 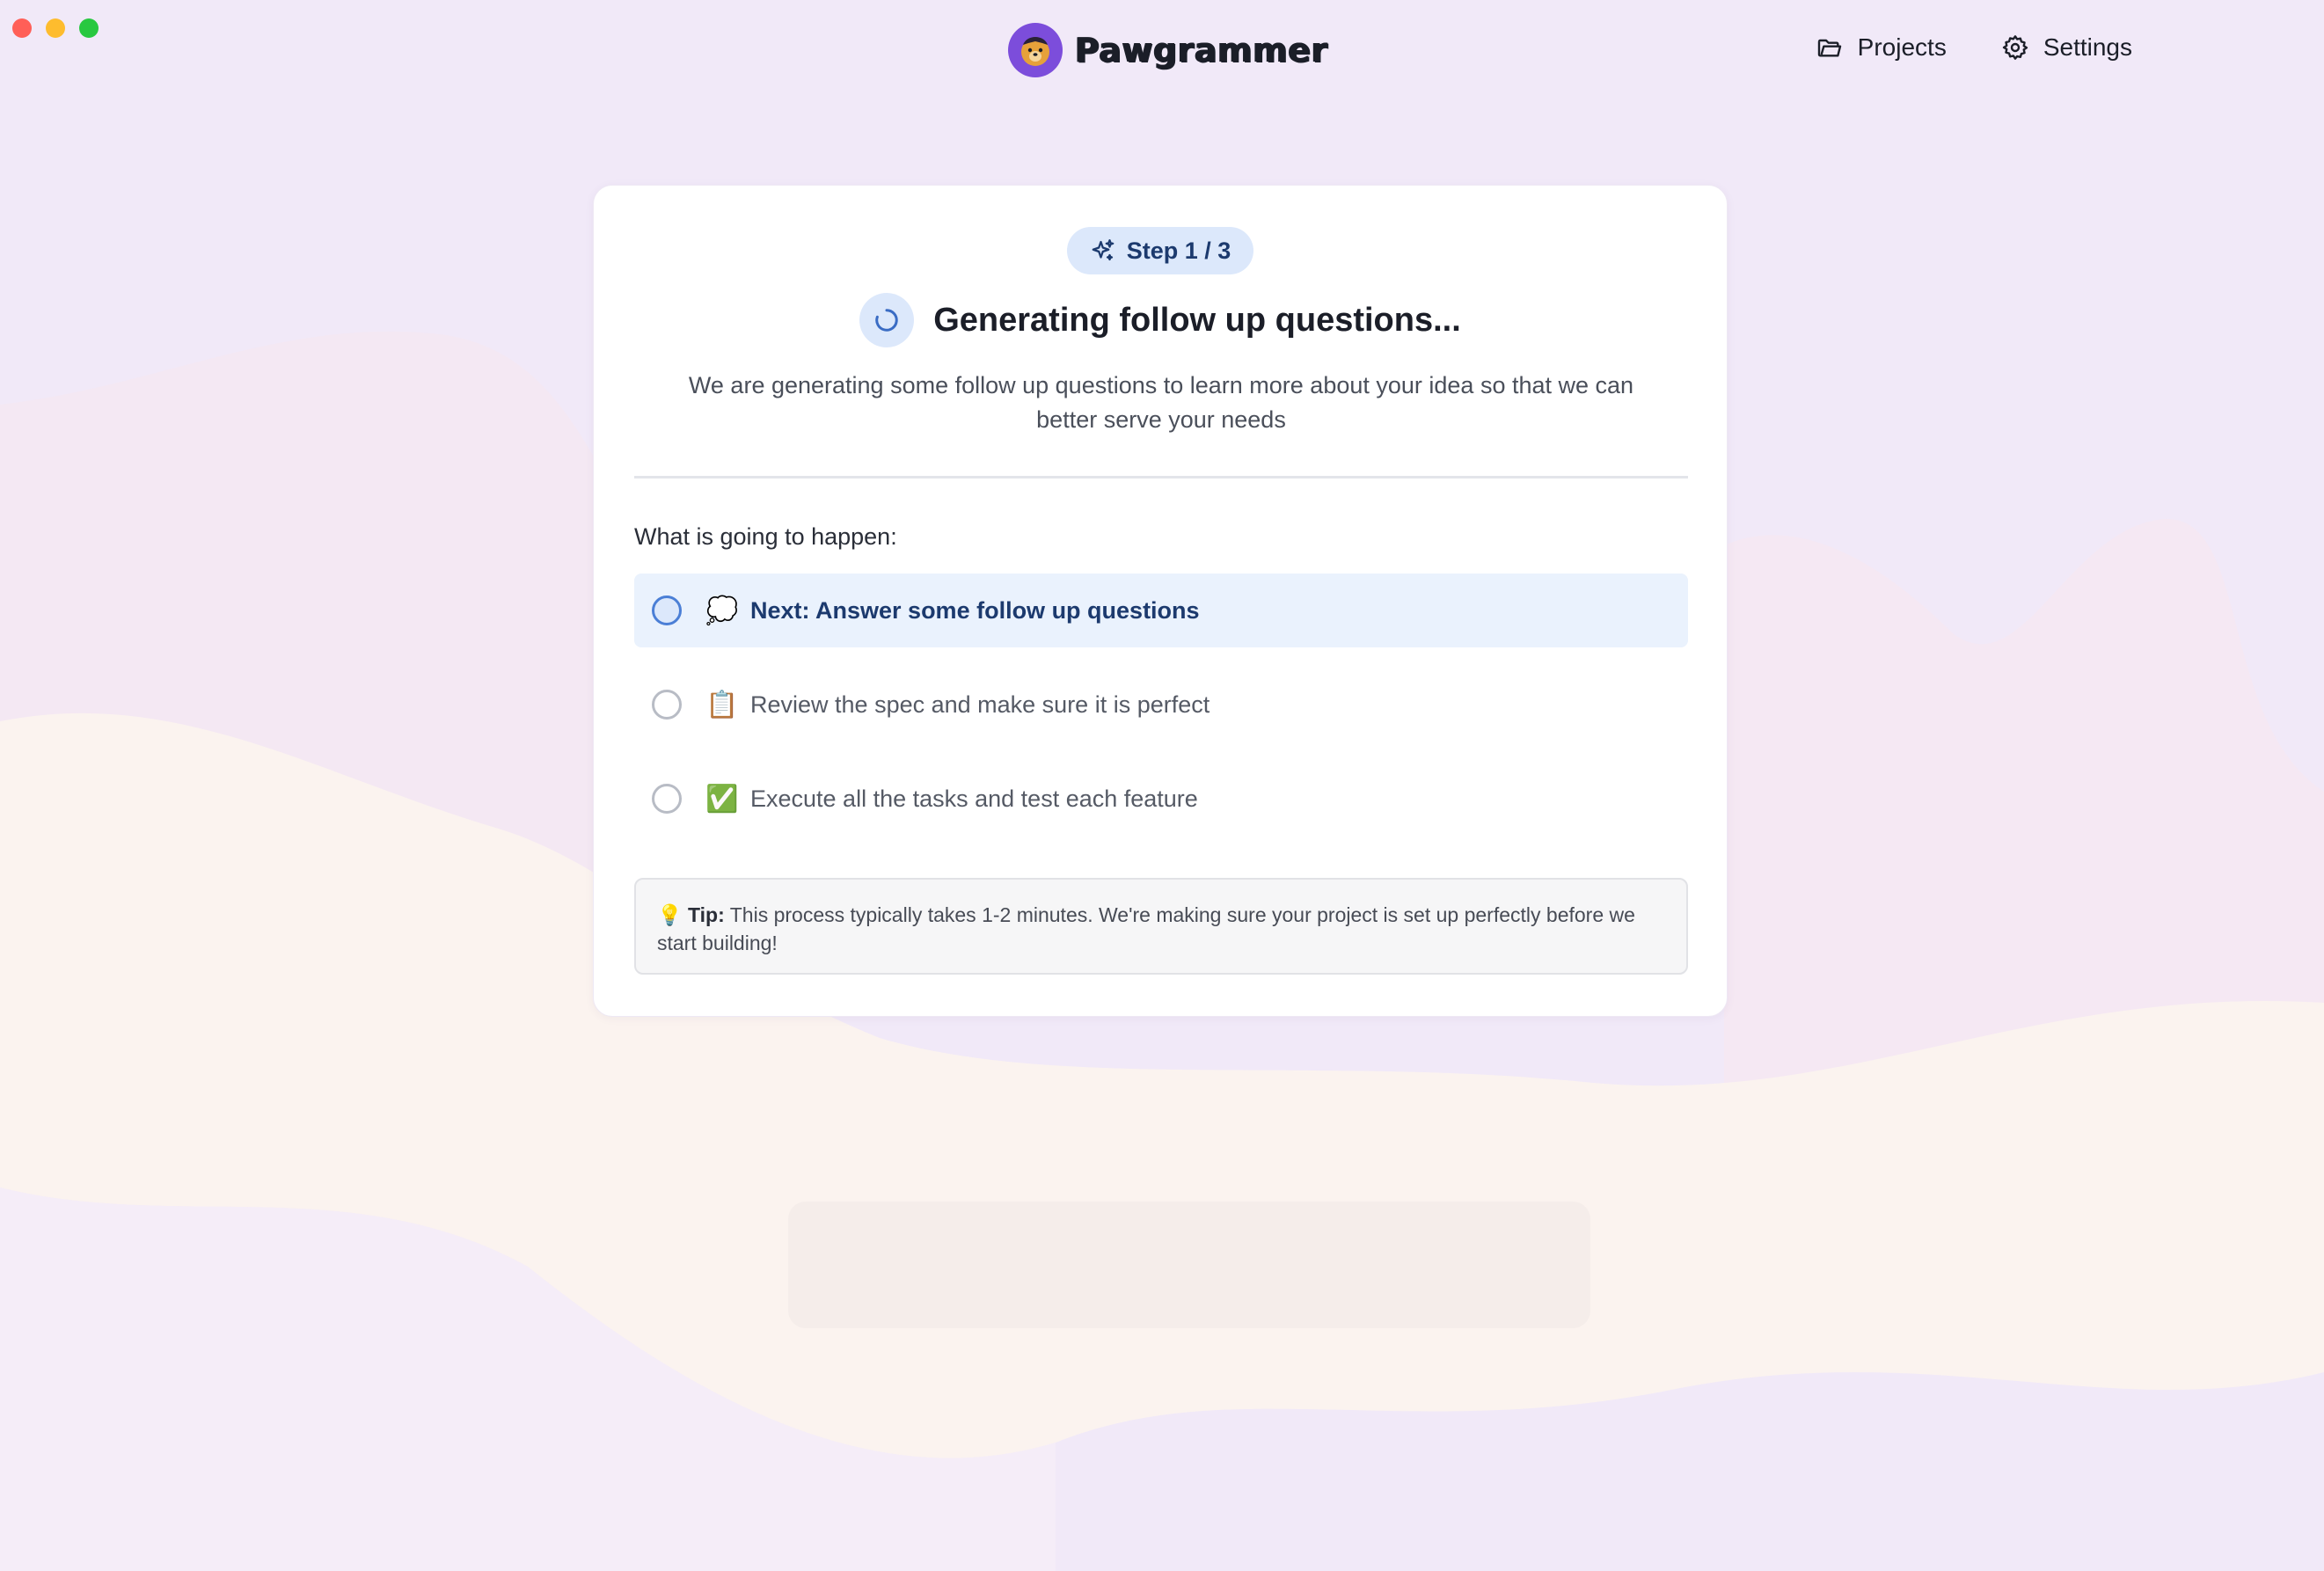 I want to click on minimize-window-button, so click(x=56, y=28).